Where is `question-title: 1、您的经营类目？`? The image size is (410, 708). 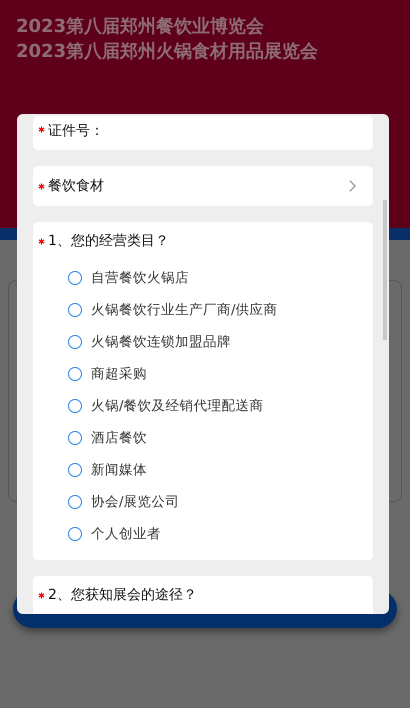 question-title: 1、您的经营类目？ is located at coordinates (108, 241).